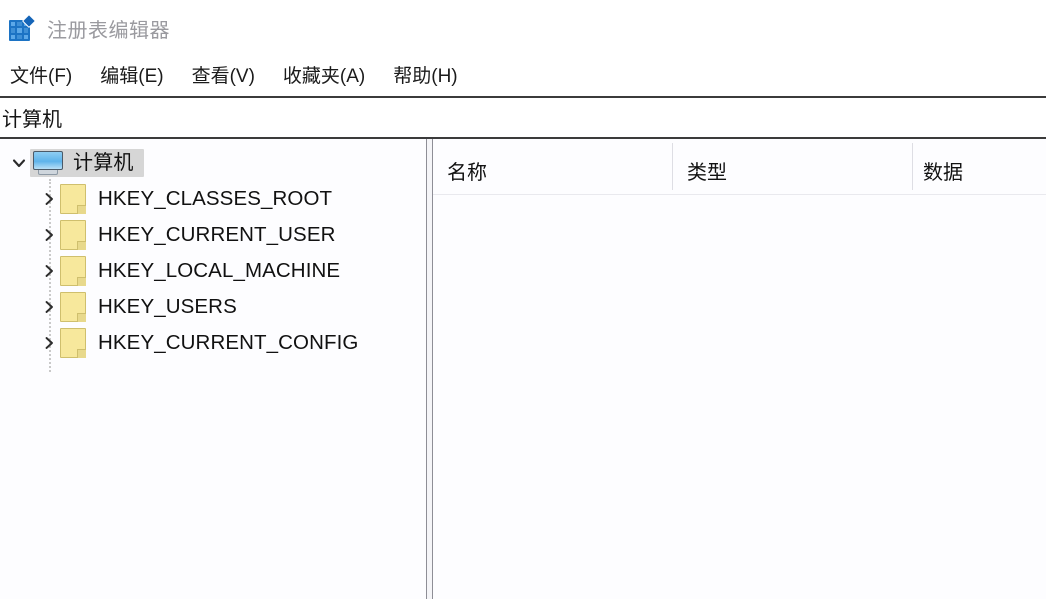 The height and width of the screenshot is (599, 1046). I want to click on tree-item-label: HKEY_CURRENT_CONFIG, so click(228, 342).